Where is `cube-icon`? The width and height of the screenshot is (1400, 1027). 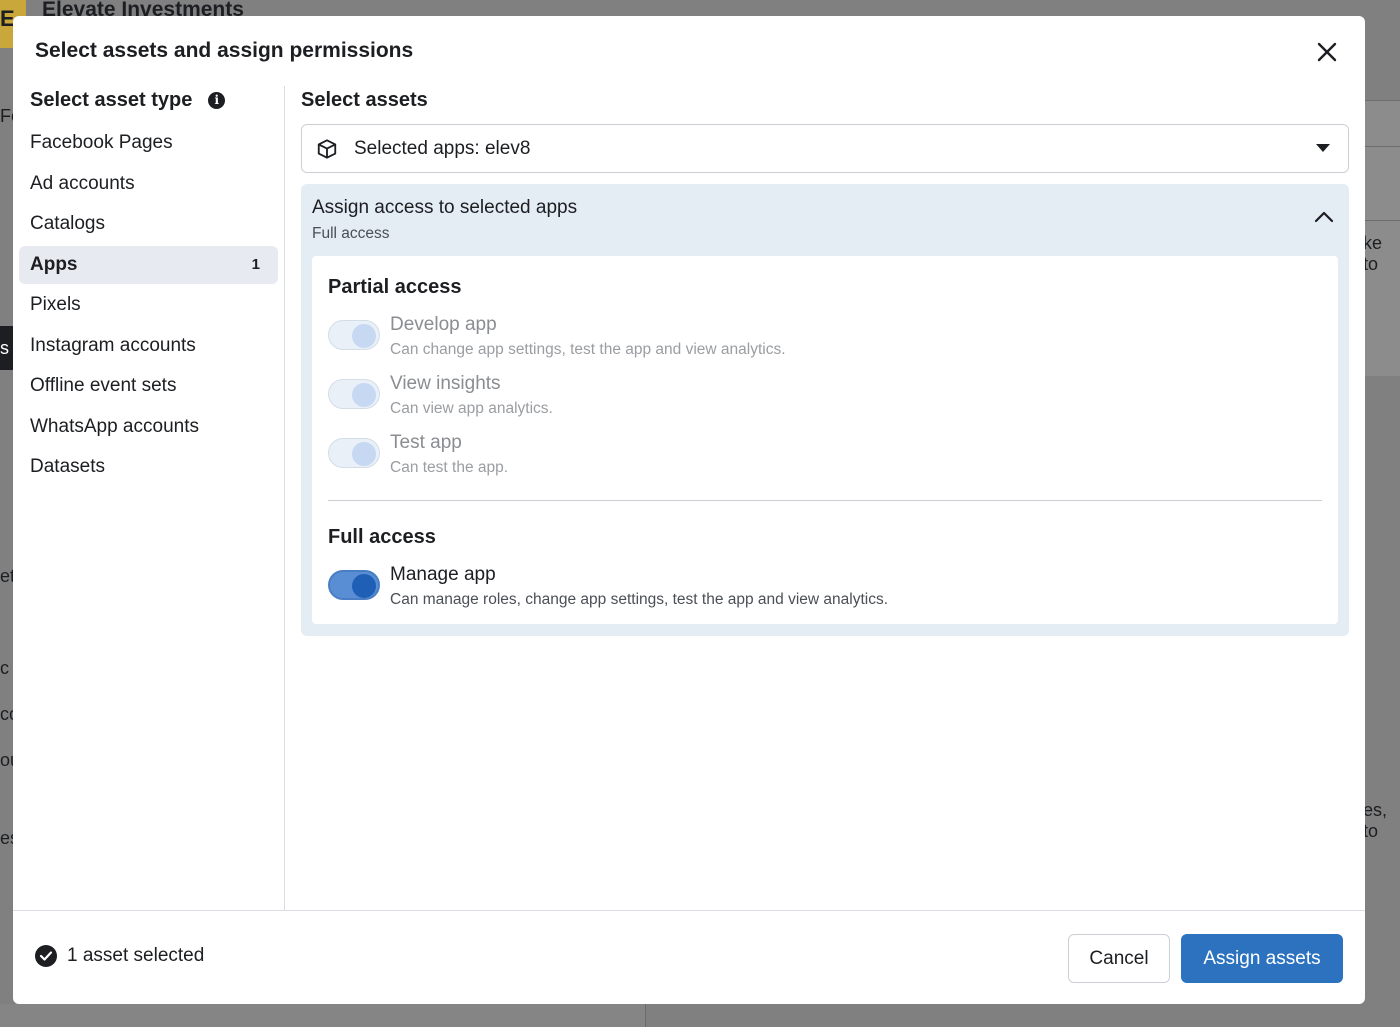 cube-icon is located at coordinates (327, 148).